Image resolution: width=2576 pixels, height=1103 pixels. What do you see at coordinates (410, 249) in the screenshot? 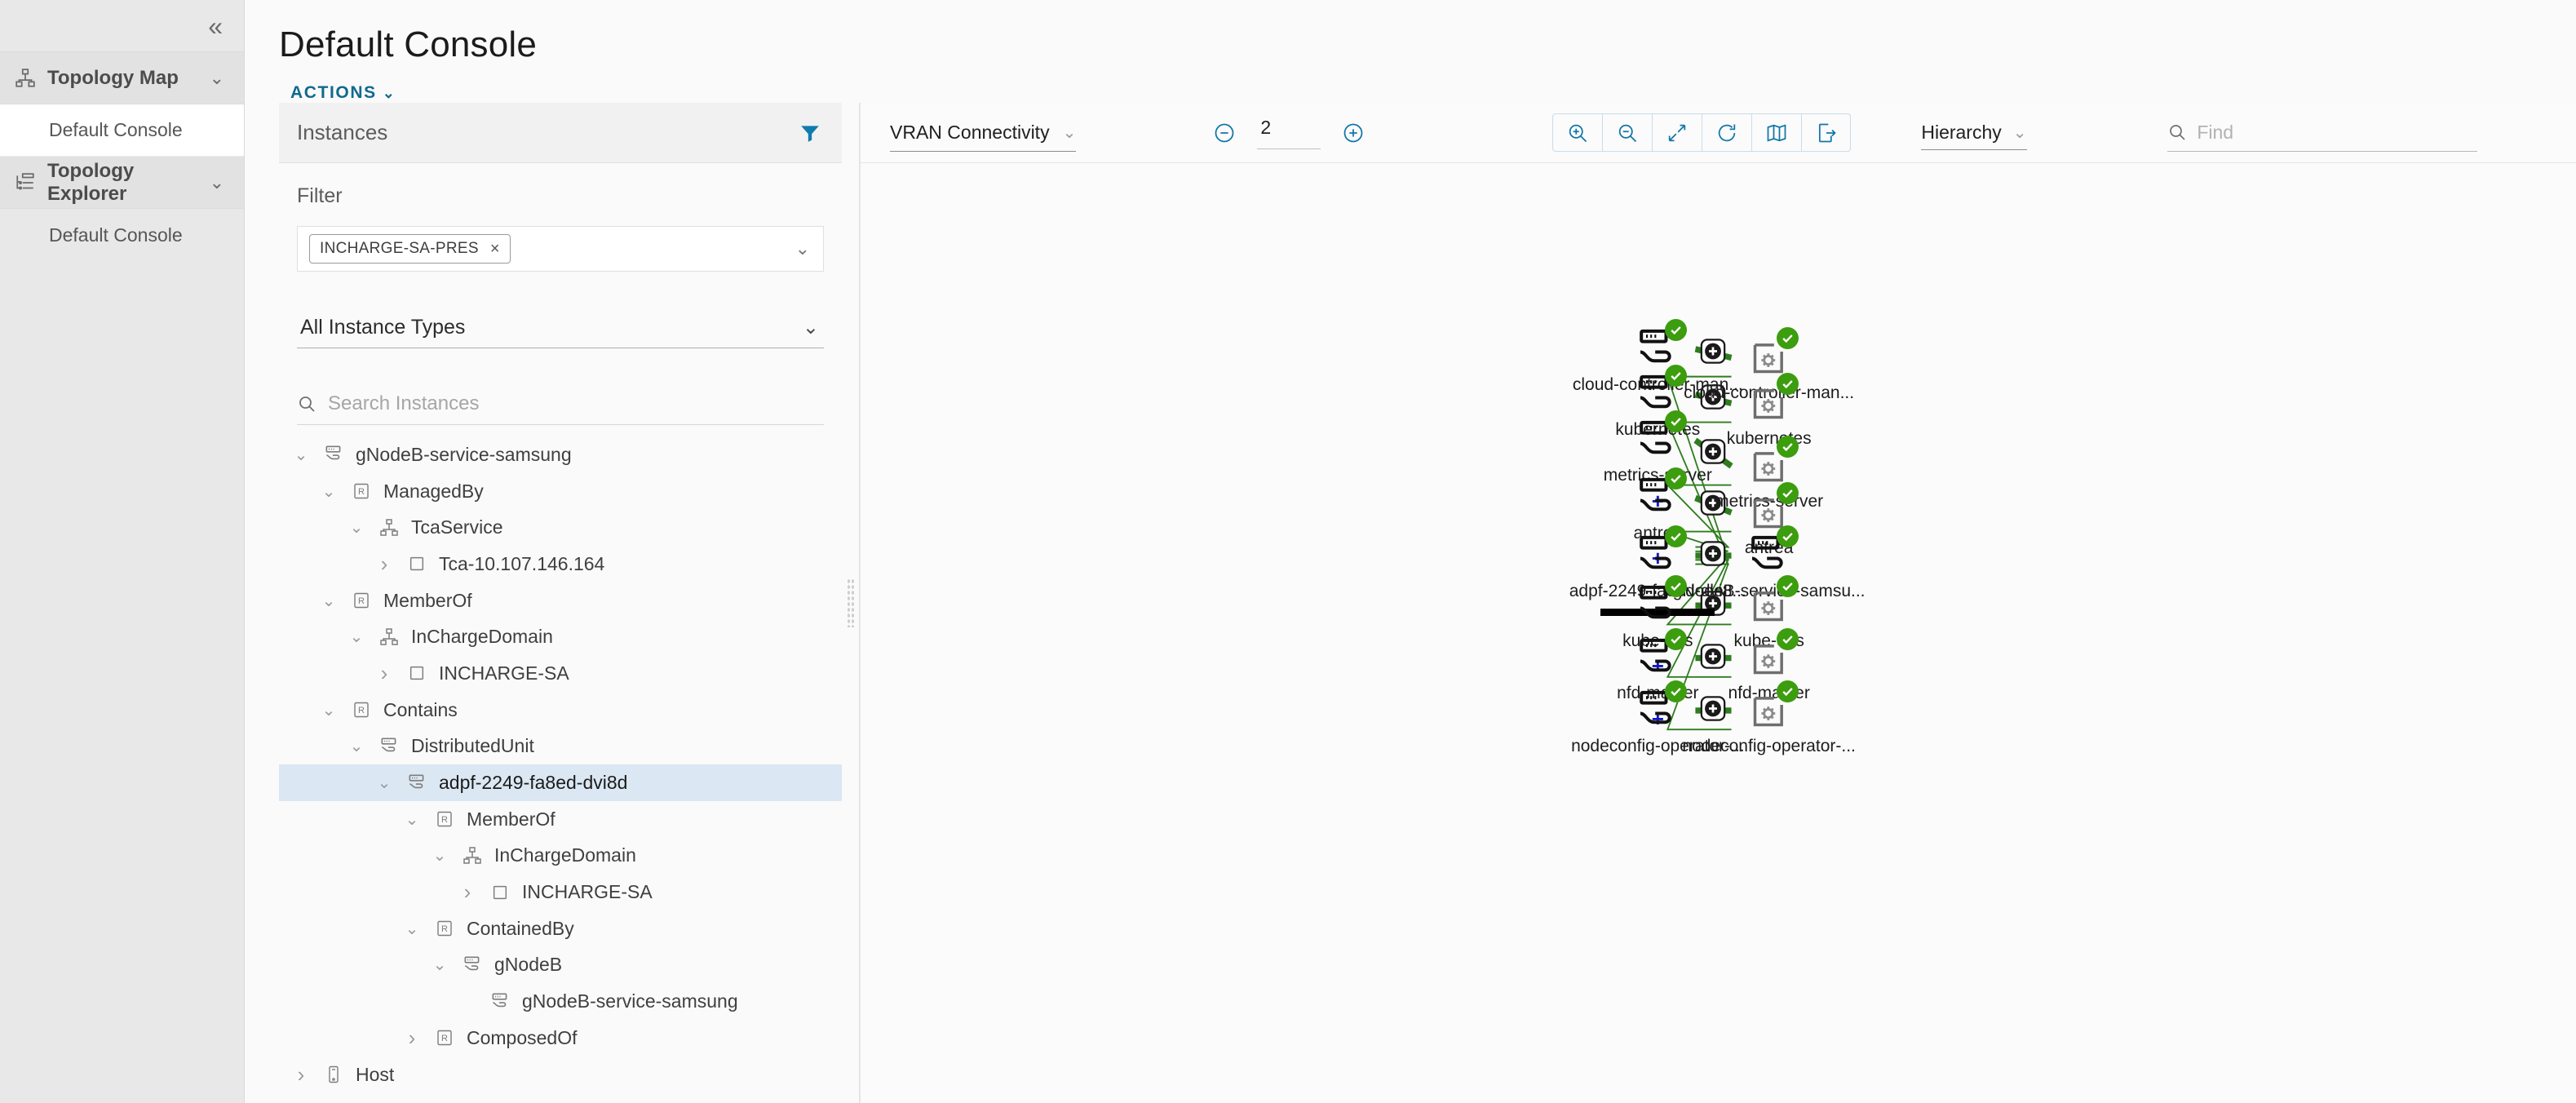
I see `filter-chip: INCHARGE-SA-PRES ×` at bounding box center [410, 249].